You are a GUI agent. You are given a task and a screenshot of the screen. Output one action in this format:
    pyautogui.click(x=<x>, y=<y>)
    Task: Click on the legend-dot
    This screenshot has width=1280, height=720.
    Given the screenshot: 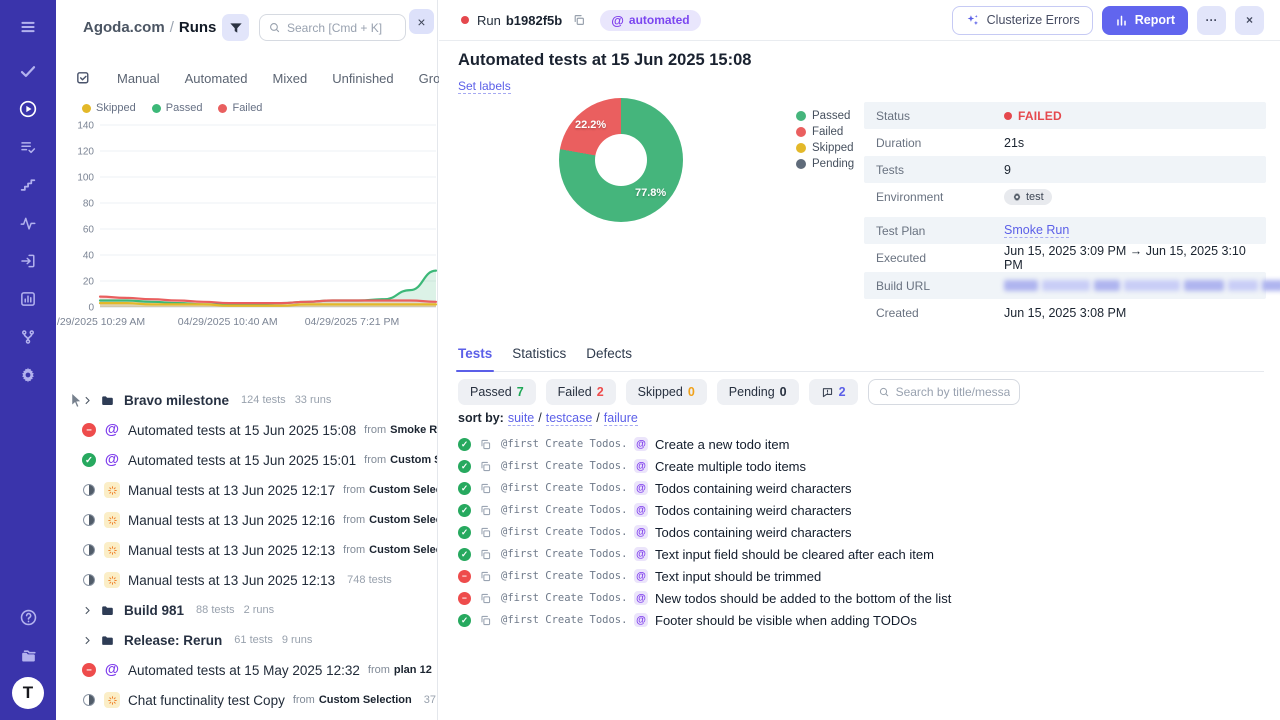 What is the action you would take?
    pyautogui.click(x=86, y=108)
    